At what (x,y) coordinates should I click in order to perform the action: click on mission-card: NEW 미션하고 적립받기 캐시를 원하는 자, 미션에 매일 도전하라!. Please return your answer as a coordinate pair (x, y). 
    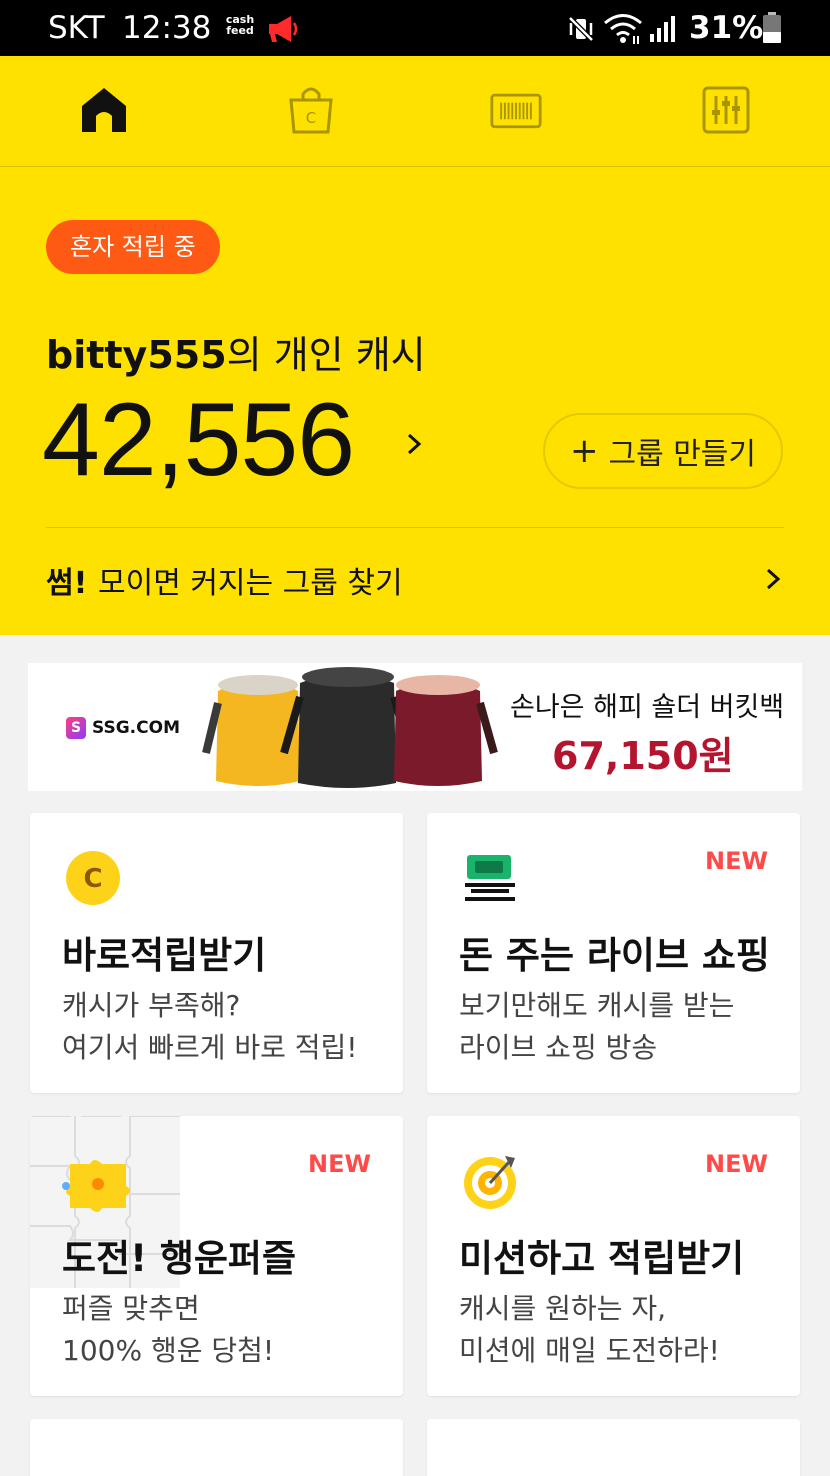
    Looking at the image, I should click on (613, 1256).